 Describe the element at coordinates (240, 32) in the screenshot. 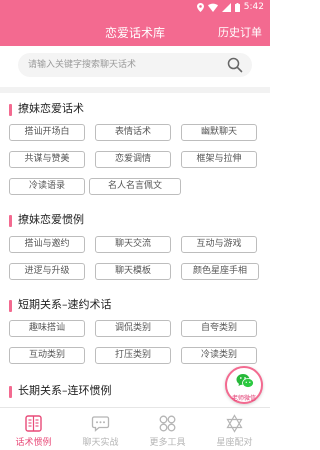

I see `history-orders-button: 历史订单` at that location.